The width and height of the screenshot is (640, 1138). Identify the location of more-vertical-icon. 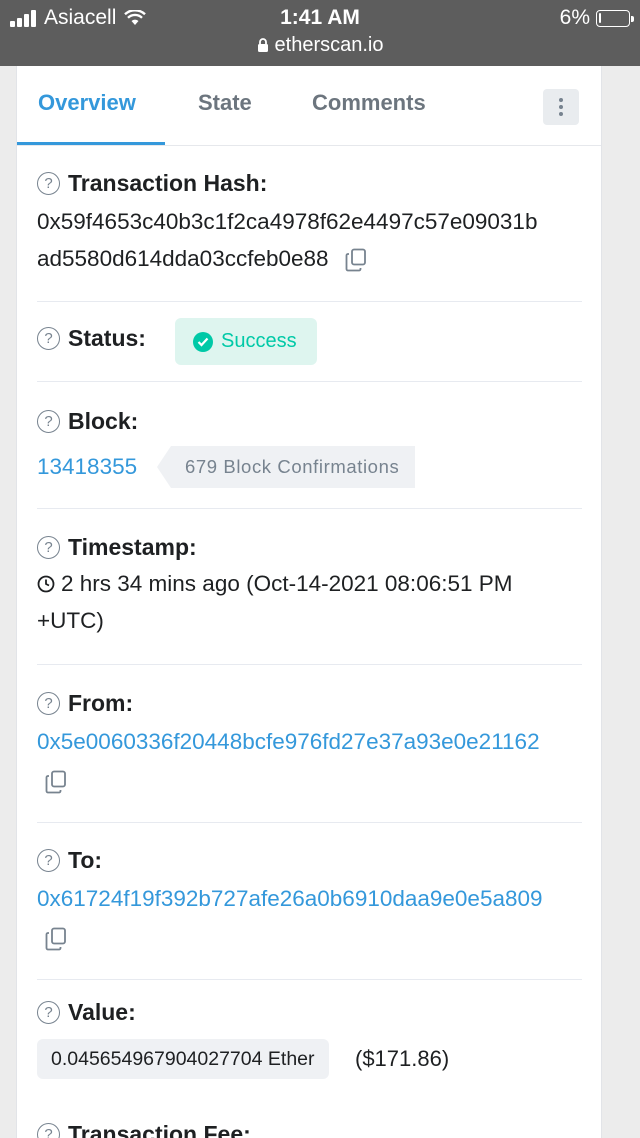
(561, 100).